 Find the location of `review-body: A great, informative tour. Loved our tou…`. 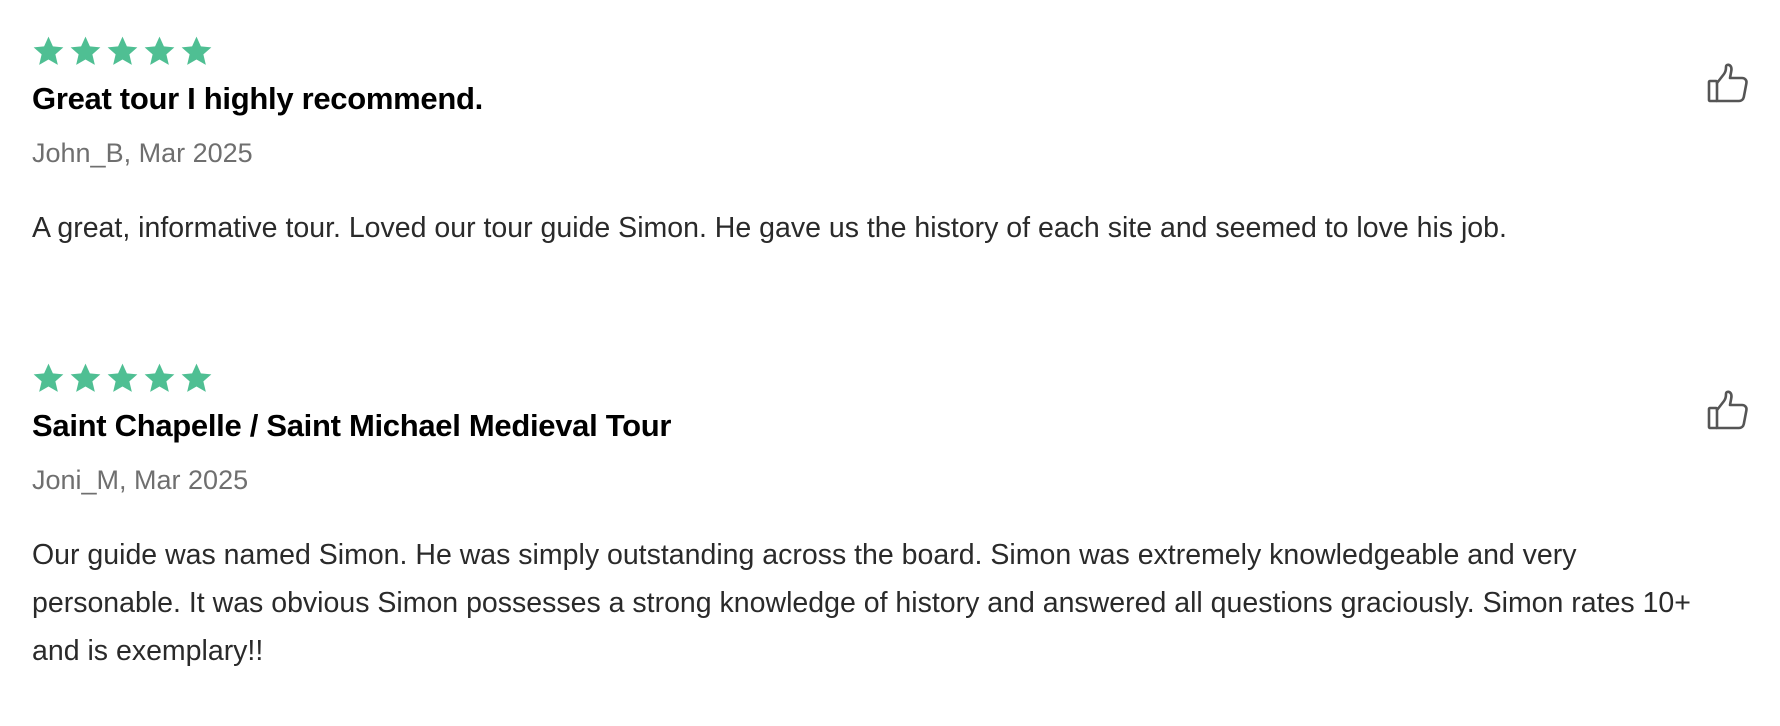

review-body: A great, informative tour. Loved our tou… is located at coordinates (769, 228).